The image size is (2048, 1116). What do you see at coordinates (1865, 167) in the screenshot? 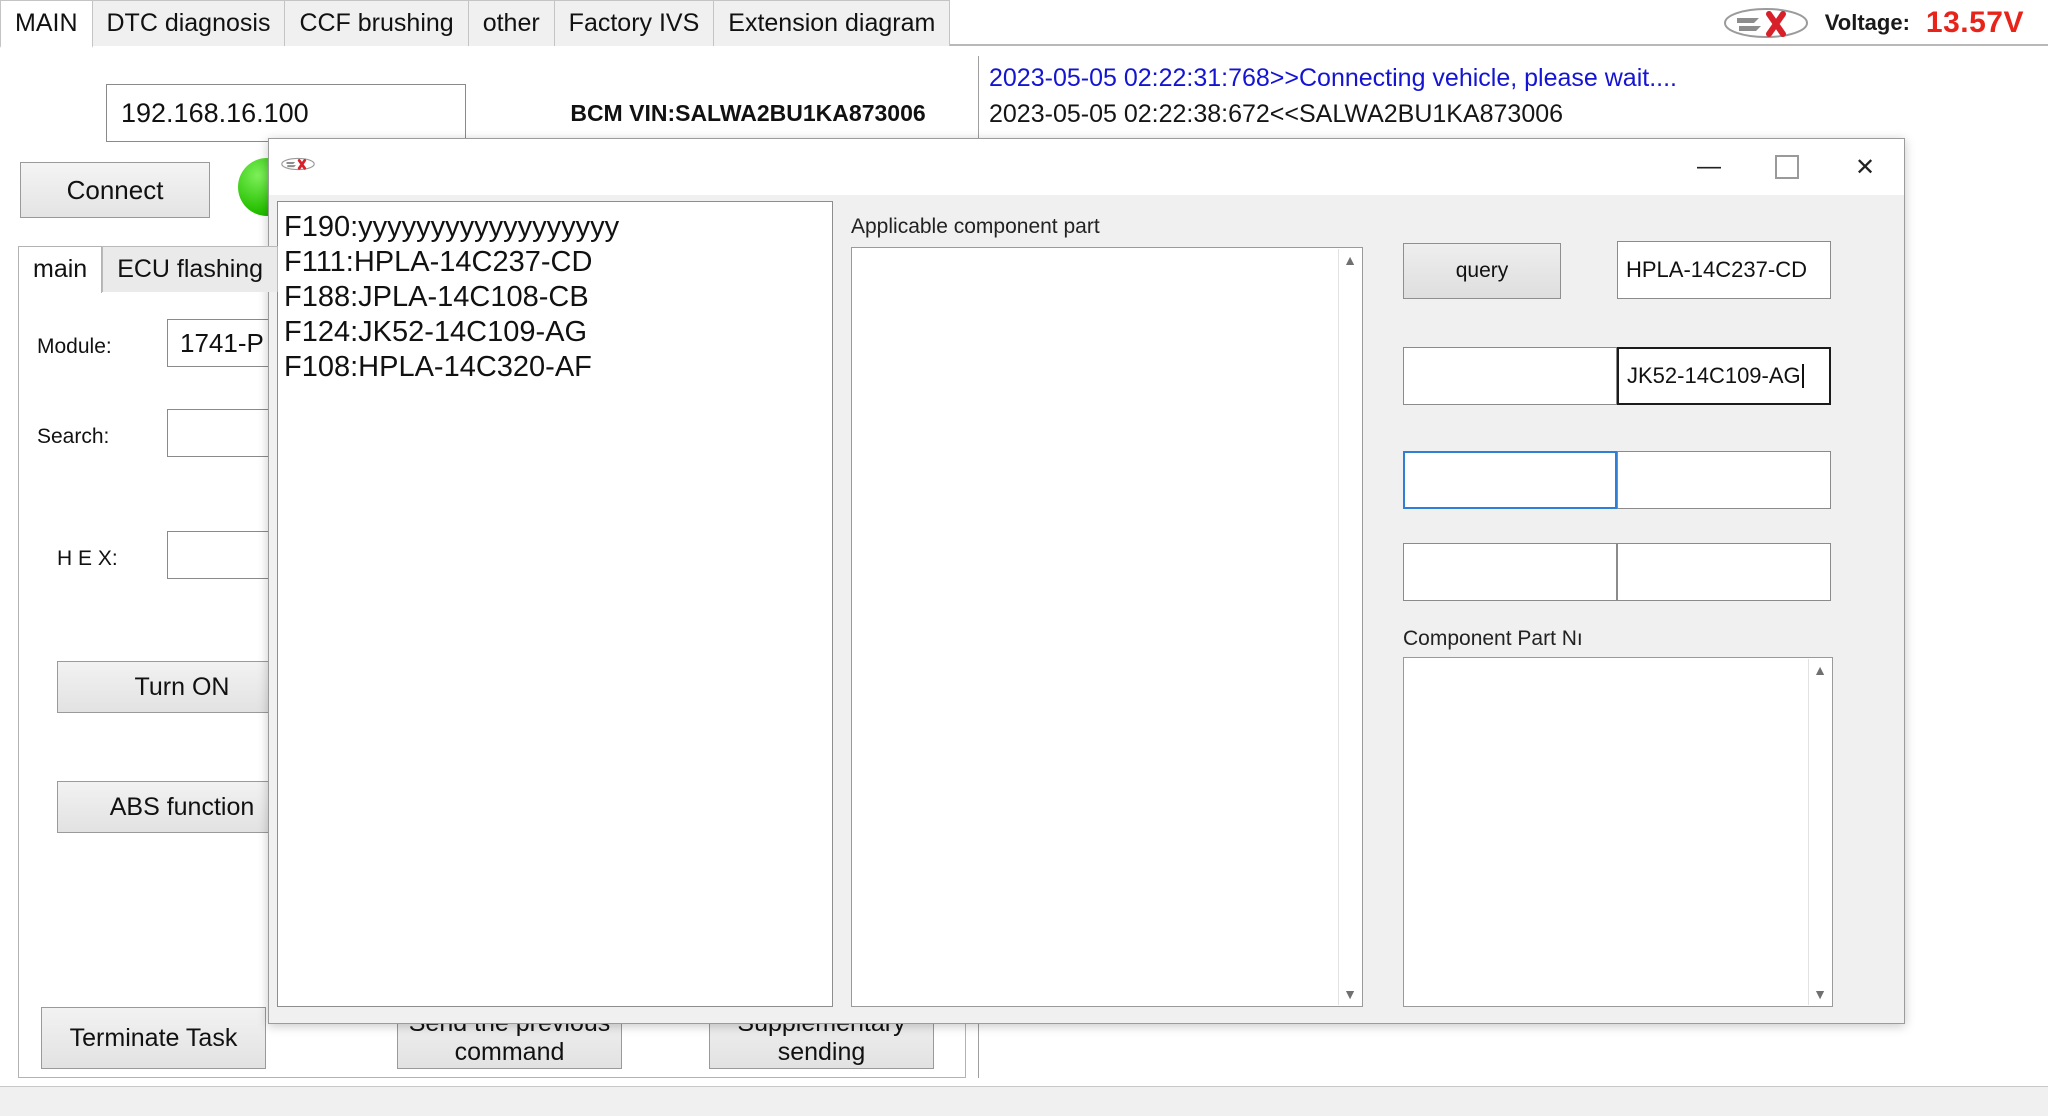
I see `close-button: ✕` at bounding box center [1865, 167].